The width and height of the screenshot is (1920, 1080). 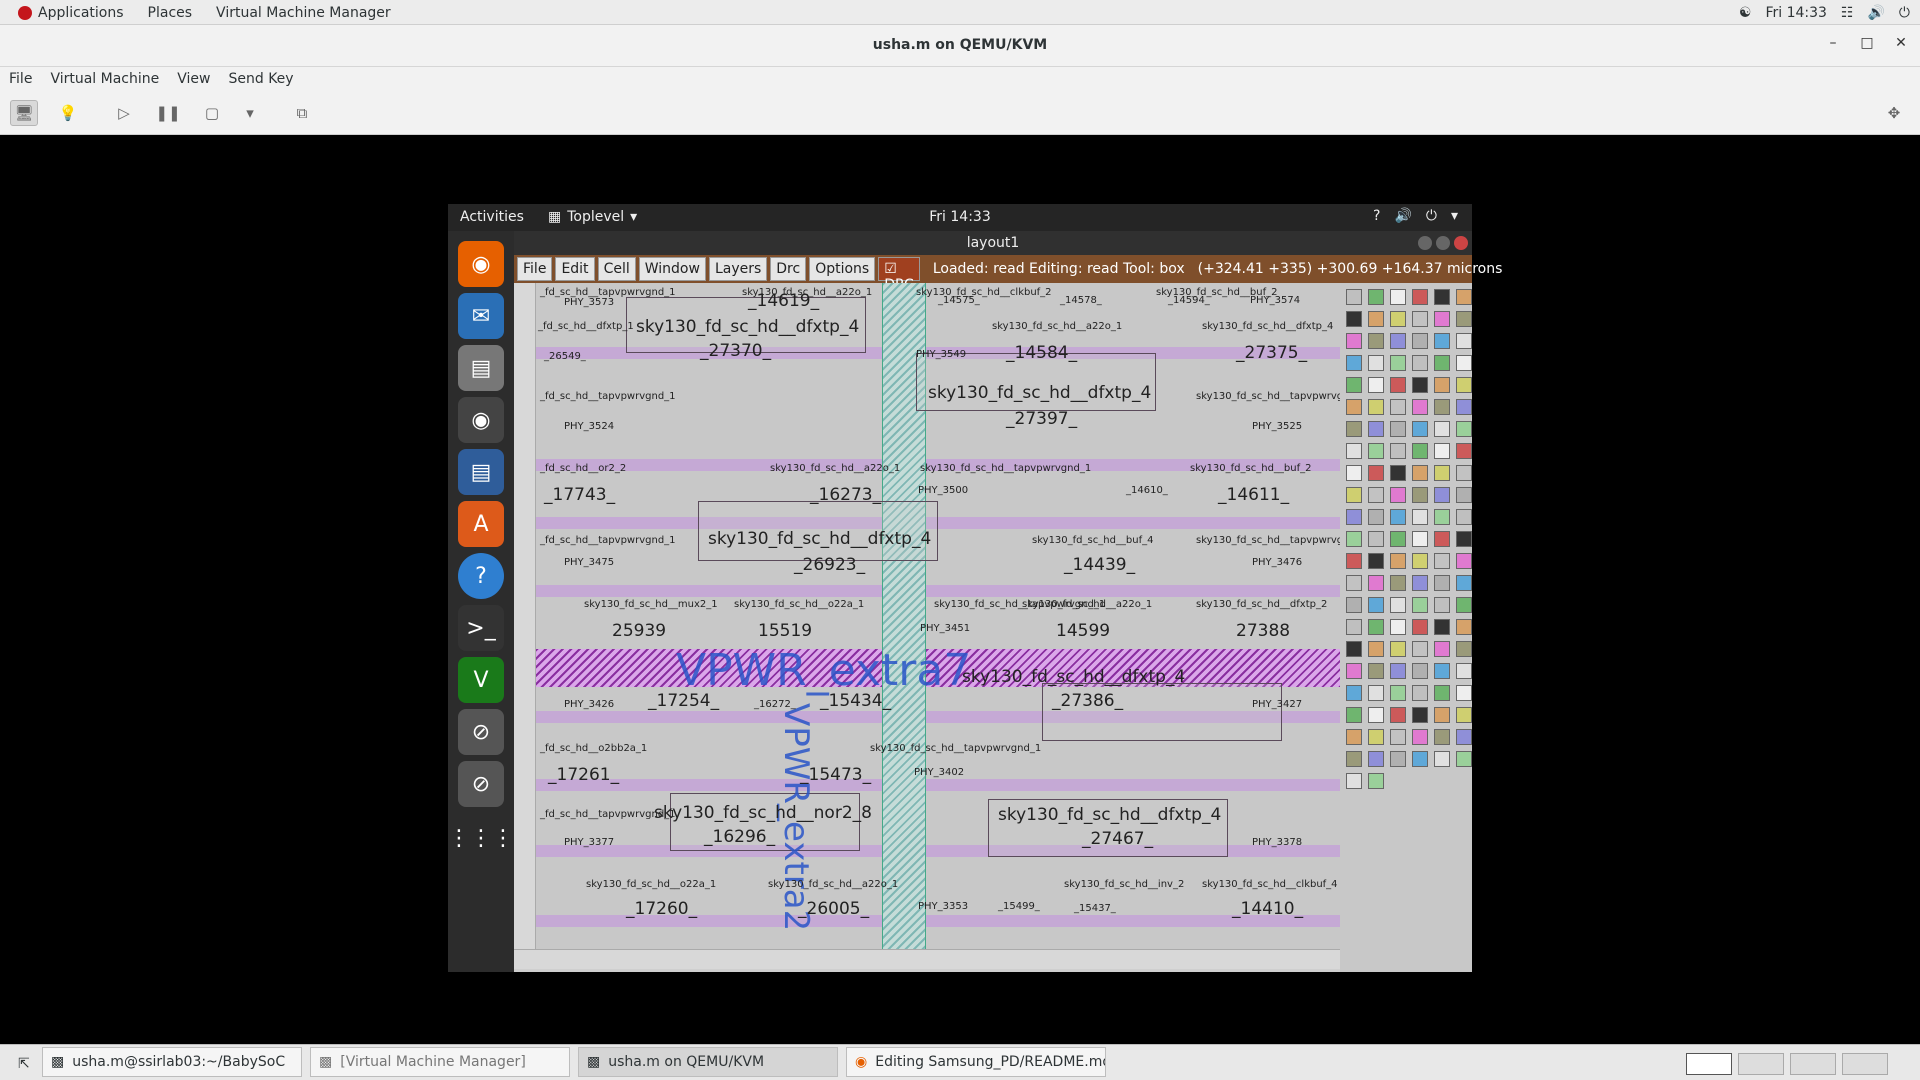 What do you see at coordinates (172, 1062) in the screenshot?
I see `task-terminal: ▩ usha.m@ssirlab03:~/BabySoC` at bounding box center [172, 1062].